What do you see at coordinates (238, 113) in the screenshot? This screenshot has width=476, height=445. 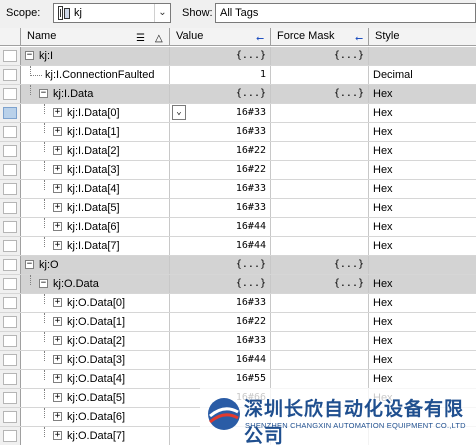 I see `tag-row: + kj:I.Data[0] ⌄ 16#33 Hex` at bounding box center [238, 113].